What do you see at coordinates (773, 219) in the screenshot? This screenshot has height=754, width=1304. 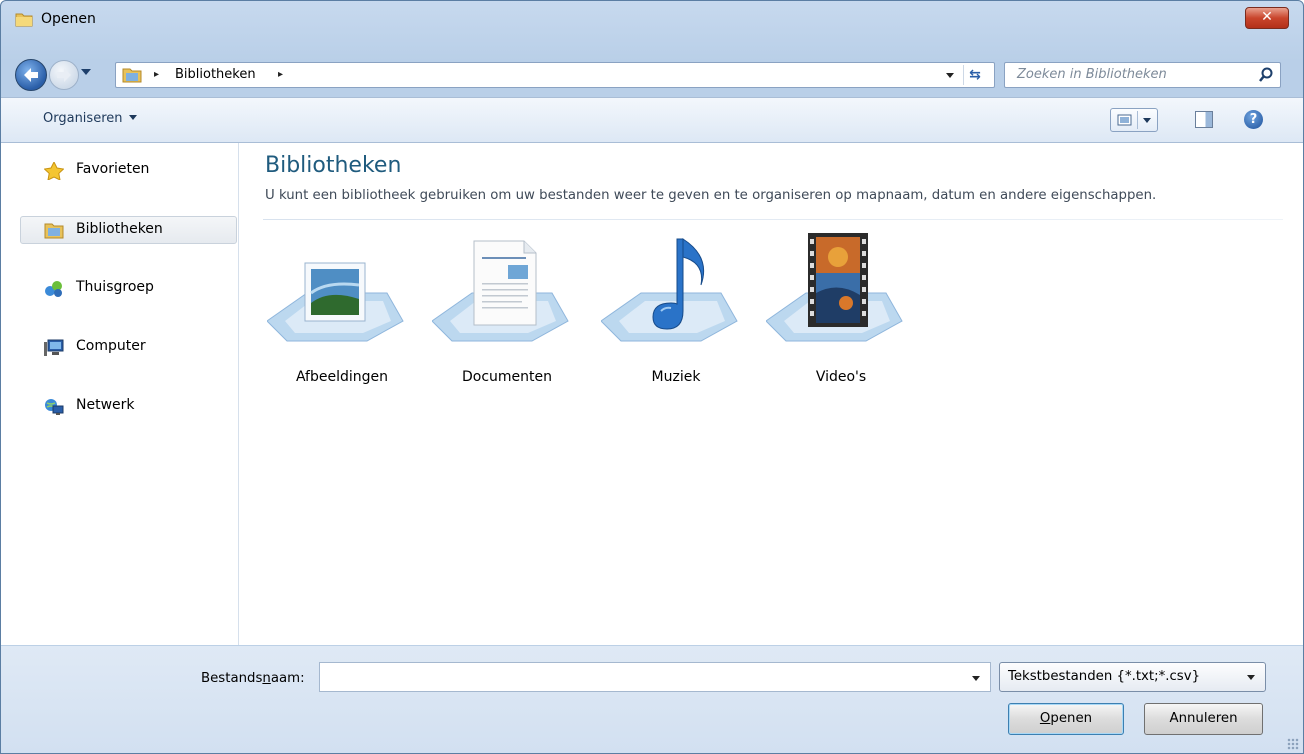 I see `divider` at bounding box center [773, 219].